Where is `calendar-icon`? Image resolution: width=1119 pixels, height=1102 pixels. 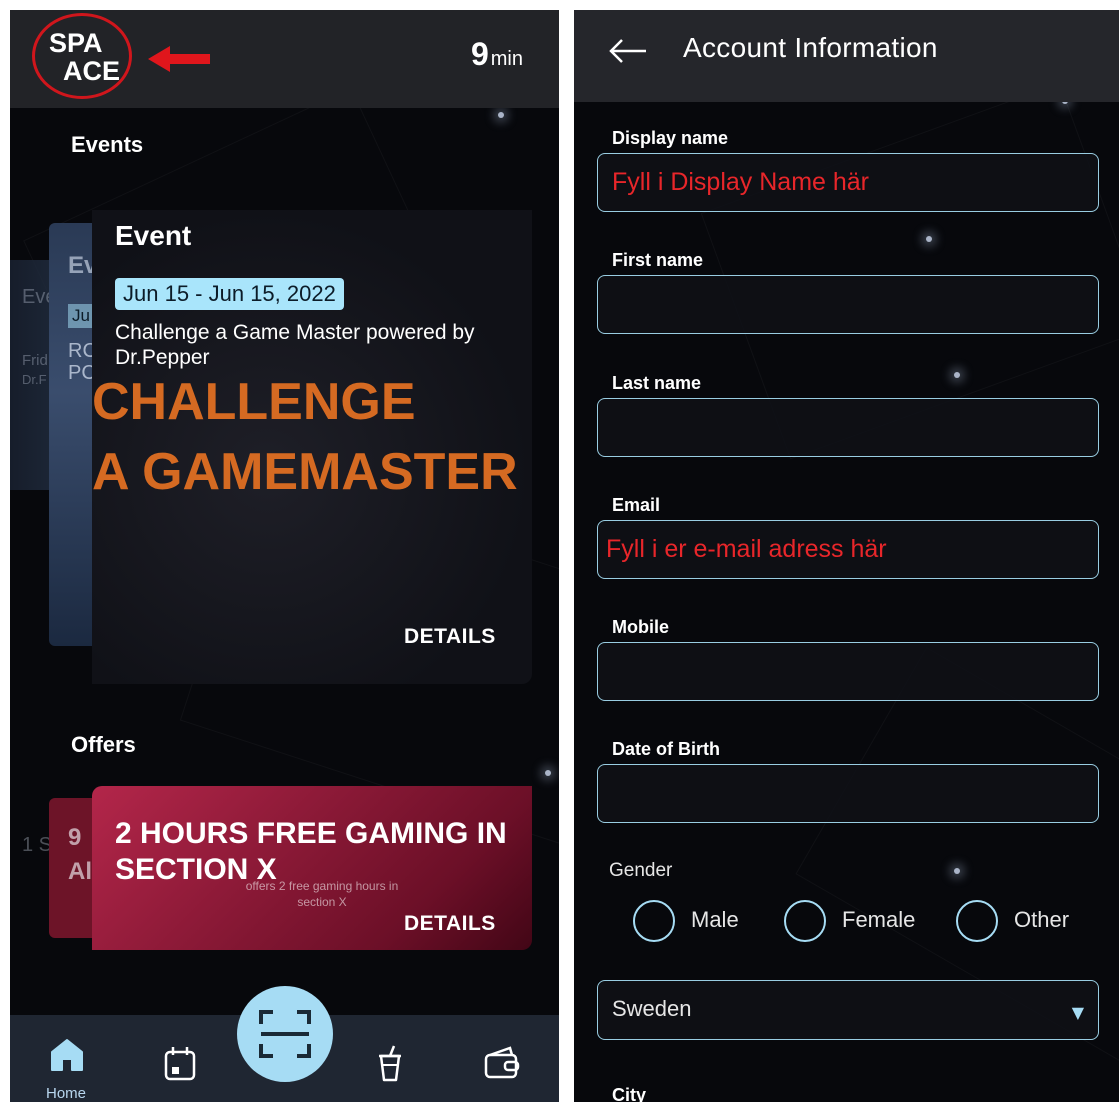 calendar-icon is located at coordinates (180, 1064).